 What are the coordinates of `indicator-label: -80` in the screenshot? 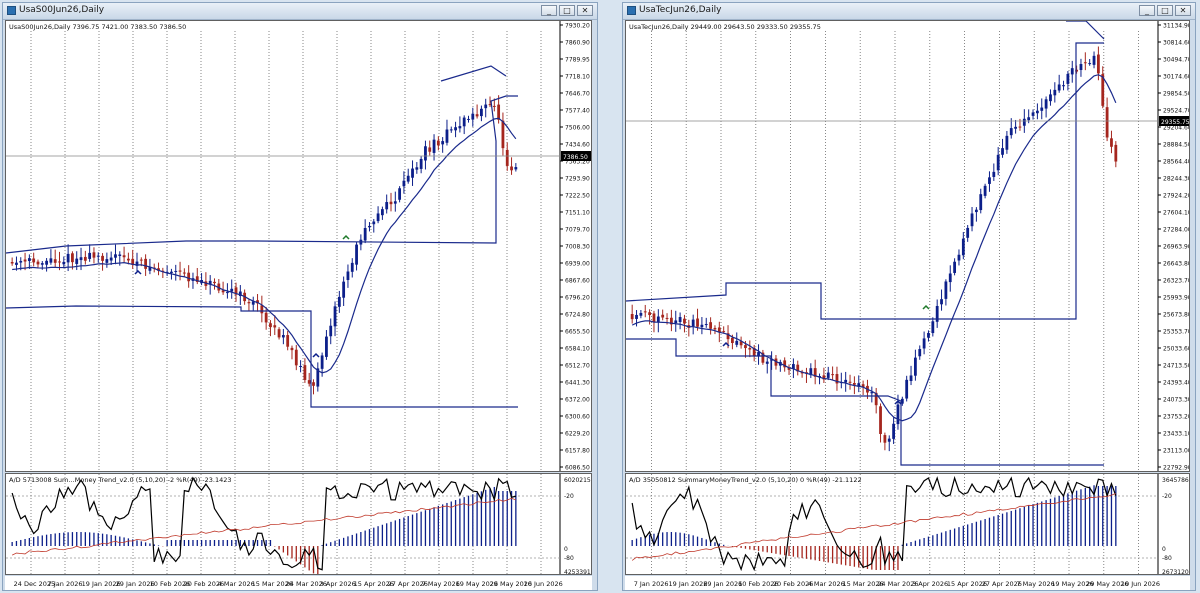 It's located at (569, 558).